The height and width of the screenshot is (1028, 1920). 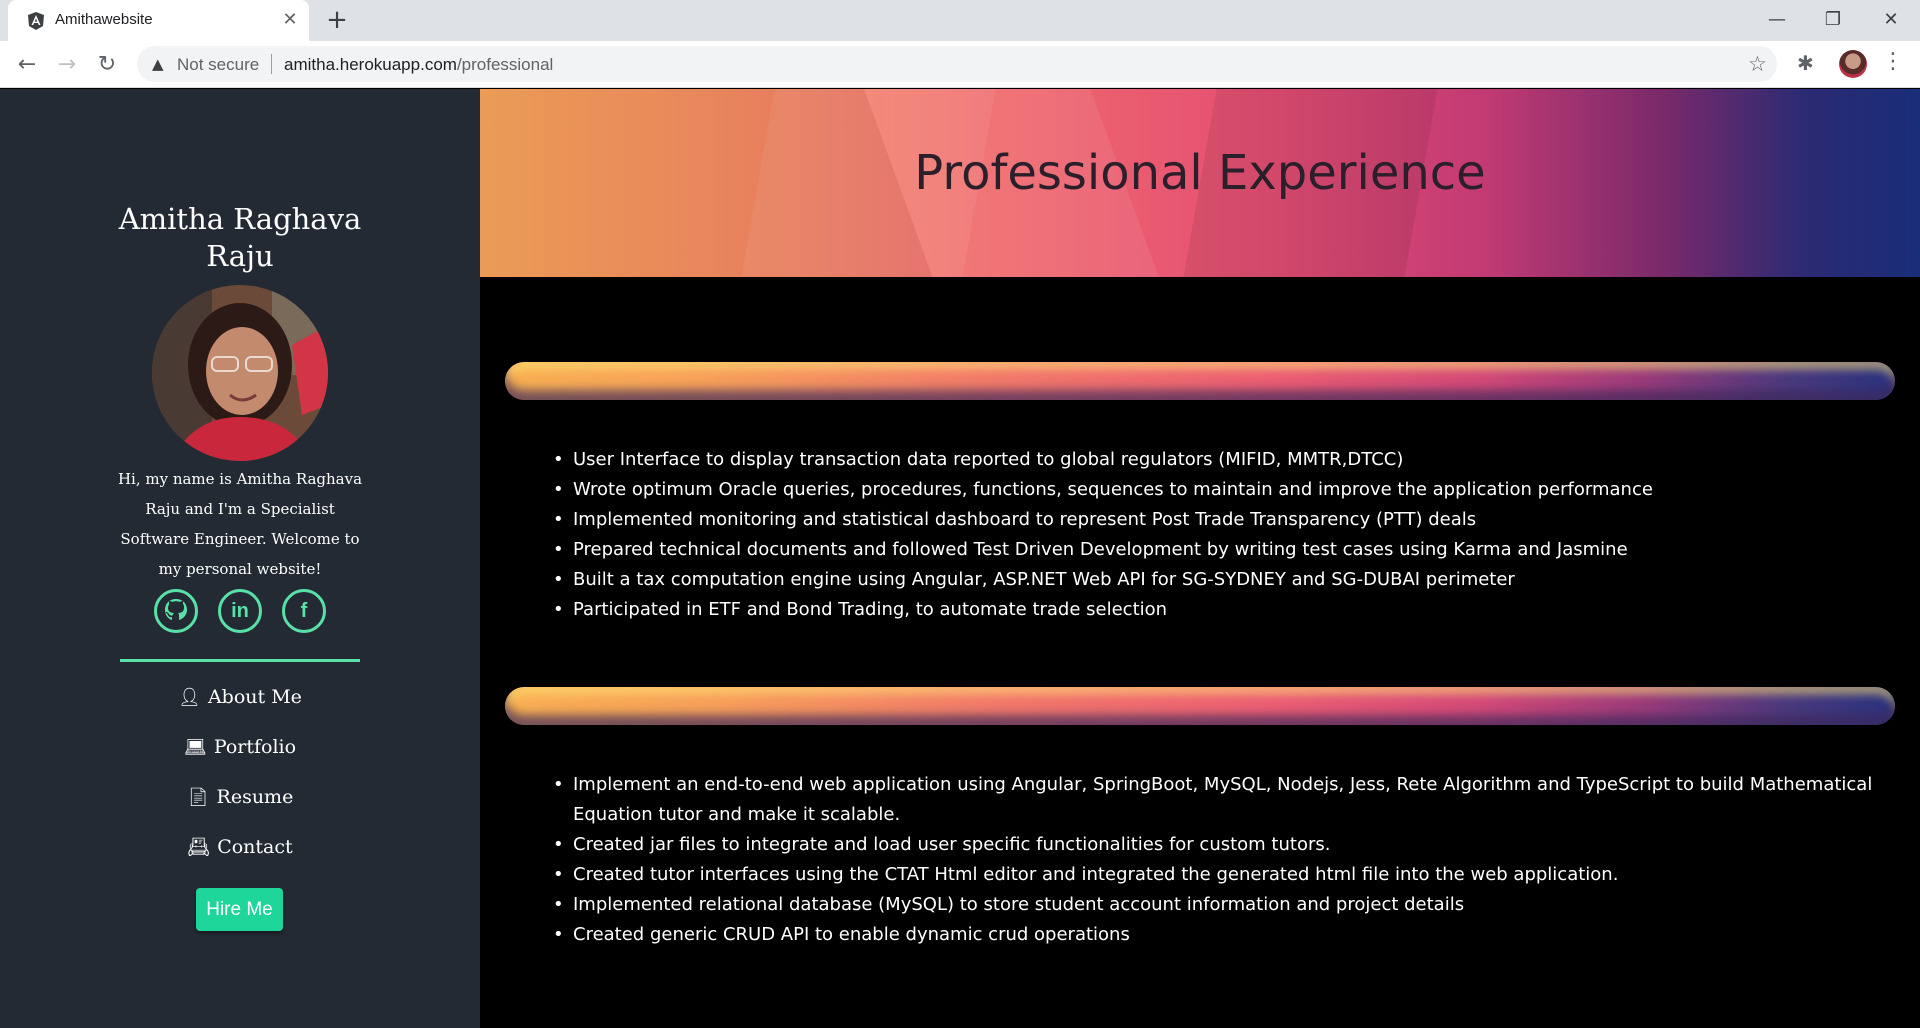 What do you see at coordinates (27, 65) in the screenshot?
I see `back-icon: ←` at bounding box center [27, 65].